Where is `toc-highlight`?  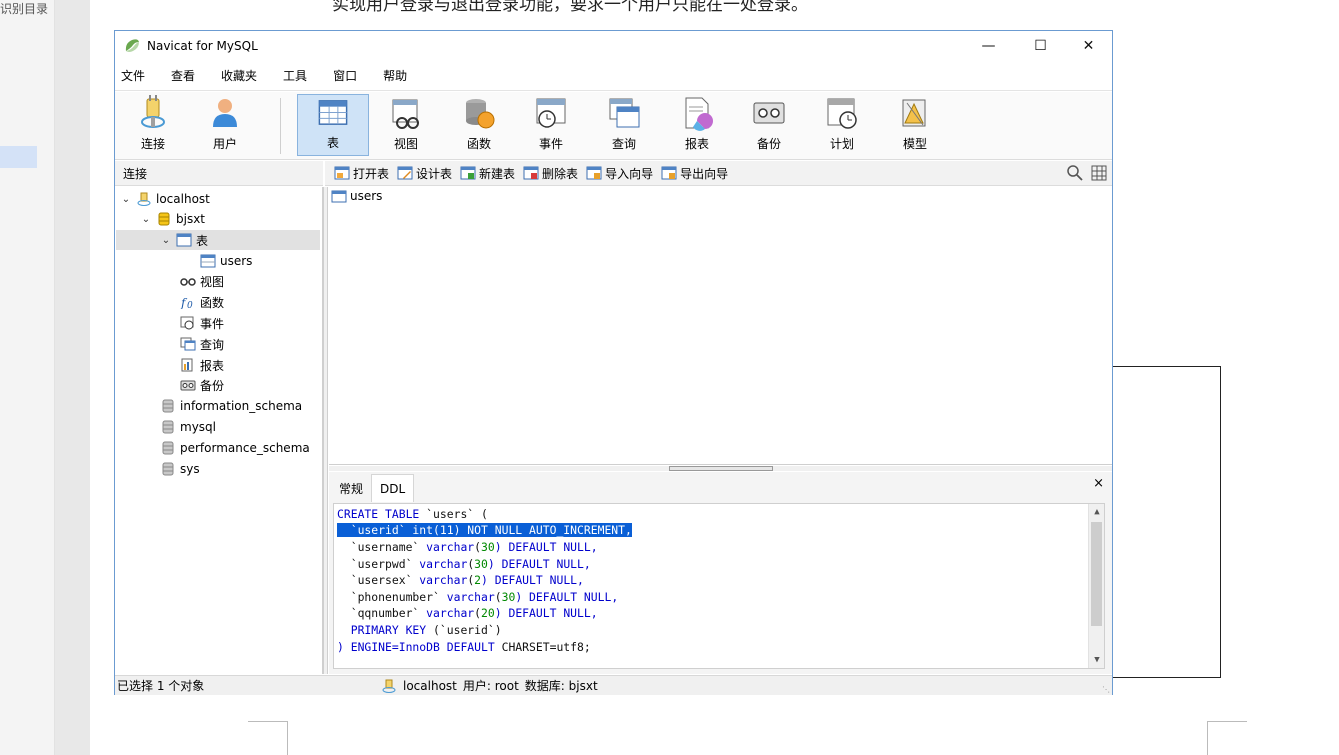 toc-highlight is located at coordinates (18, 157).